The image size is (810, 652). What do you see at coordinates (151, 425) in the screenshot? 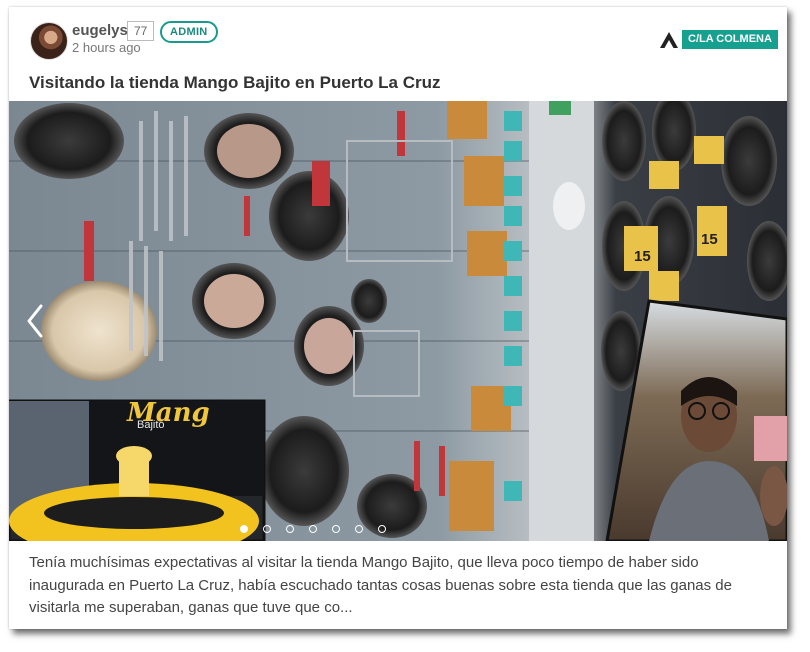
I see `svg-text: Bajito` at bounding box center [151, 425].